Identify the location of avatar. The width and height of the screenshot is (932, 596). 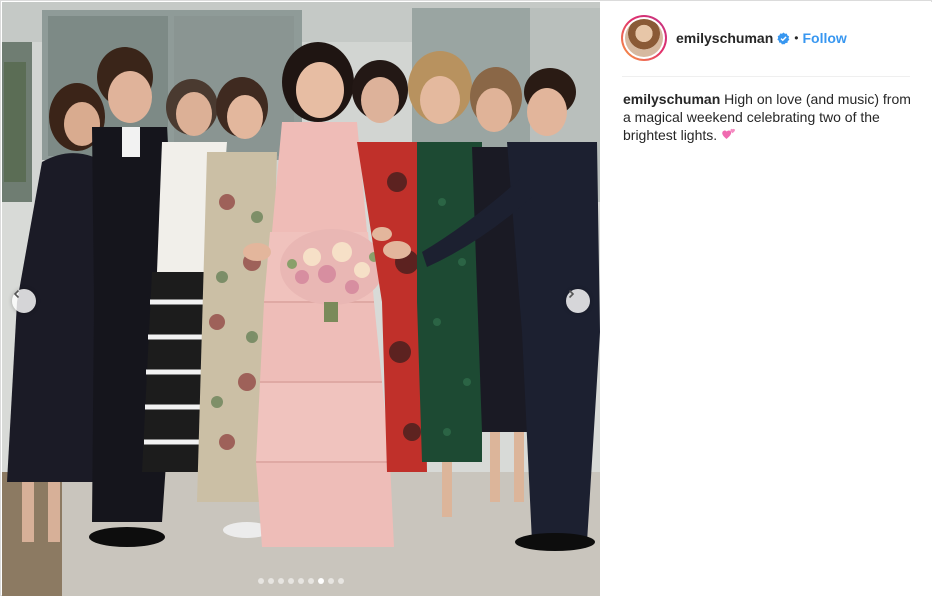
(644, 38).